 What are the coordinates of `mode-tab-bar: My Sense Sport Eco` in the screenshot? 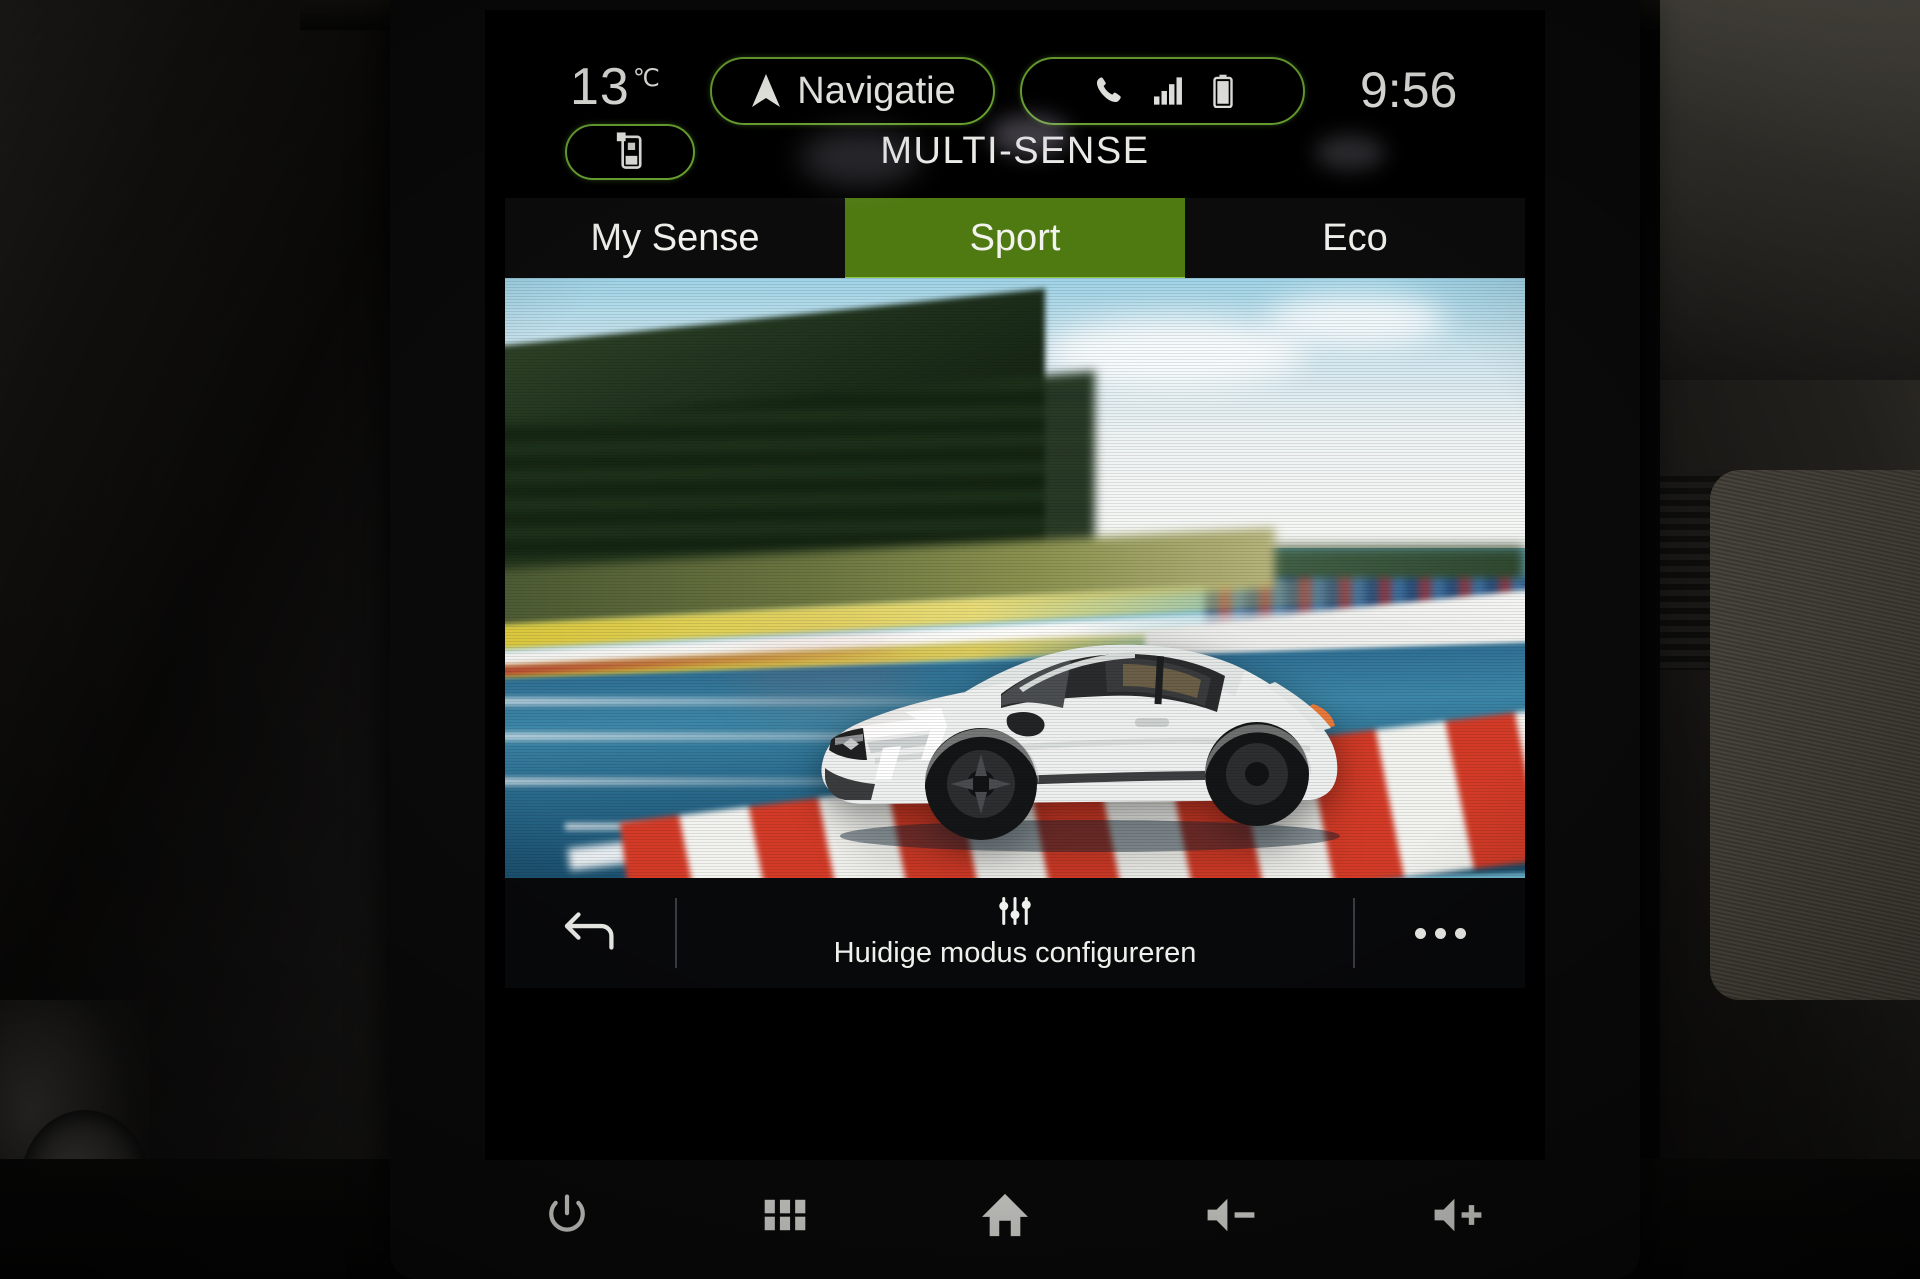 It's located at (1015, 240).